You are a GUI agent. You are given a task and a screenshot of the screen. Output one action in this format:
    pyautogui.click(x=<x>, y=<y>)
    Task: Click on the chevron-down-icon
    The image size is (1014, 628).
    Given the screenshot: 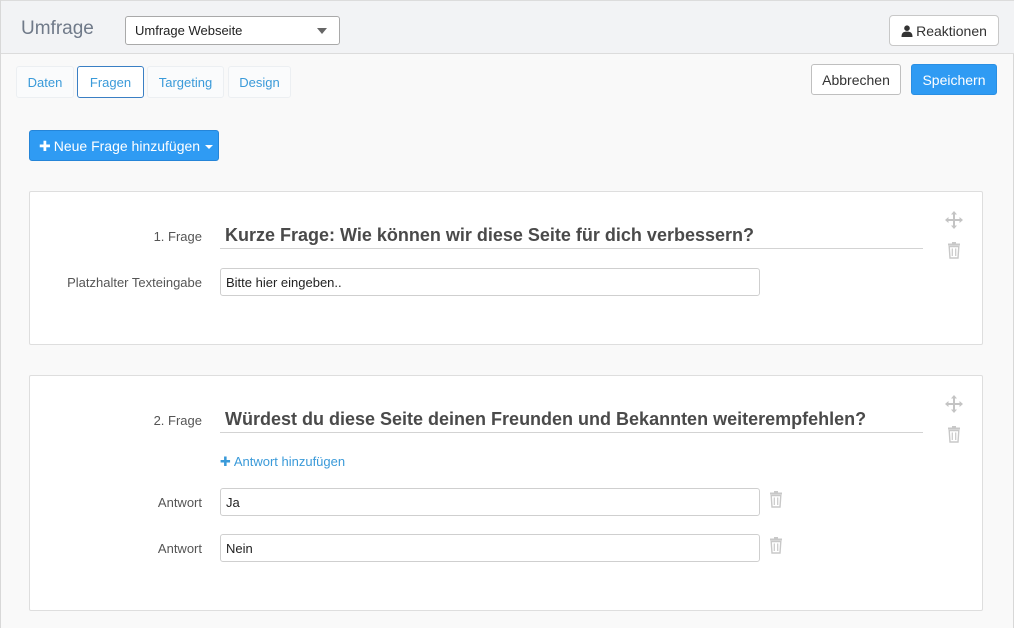 What is the action you would take?
    pyautogui.click(x=322, y=31)
    